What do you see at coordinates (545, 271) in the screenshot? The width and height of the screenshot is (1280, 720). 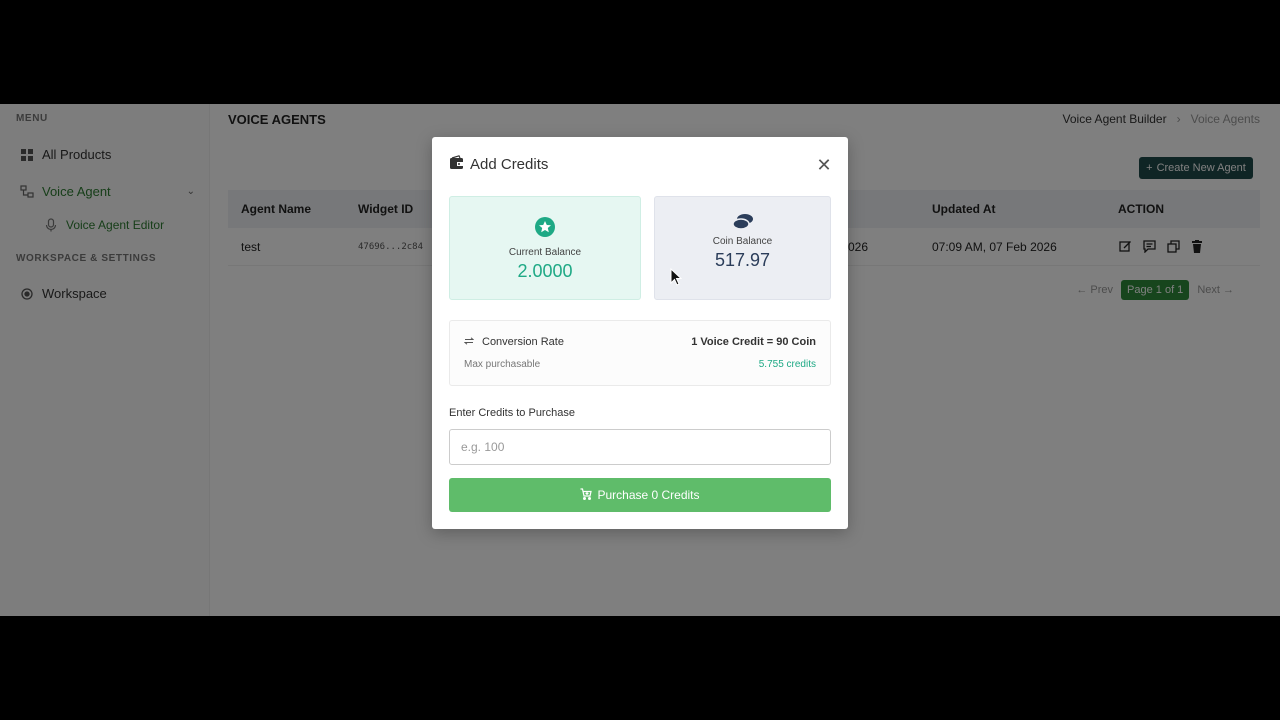 I see `current-balance-value: 2.0000` at bounding box center [545, 271].